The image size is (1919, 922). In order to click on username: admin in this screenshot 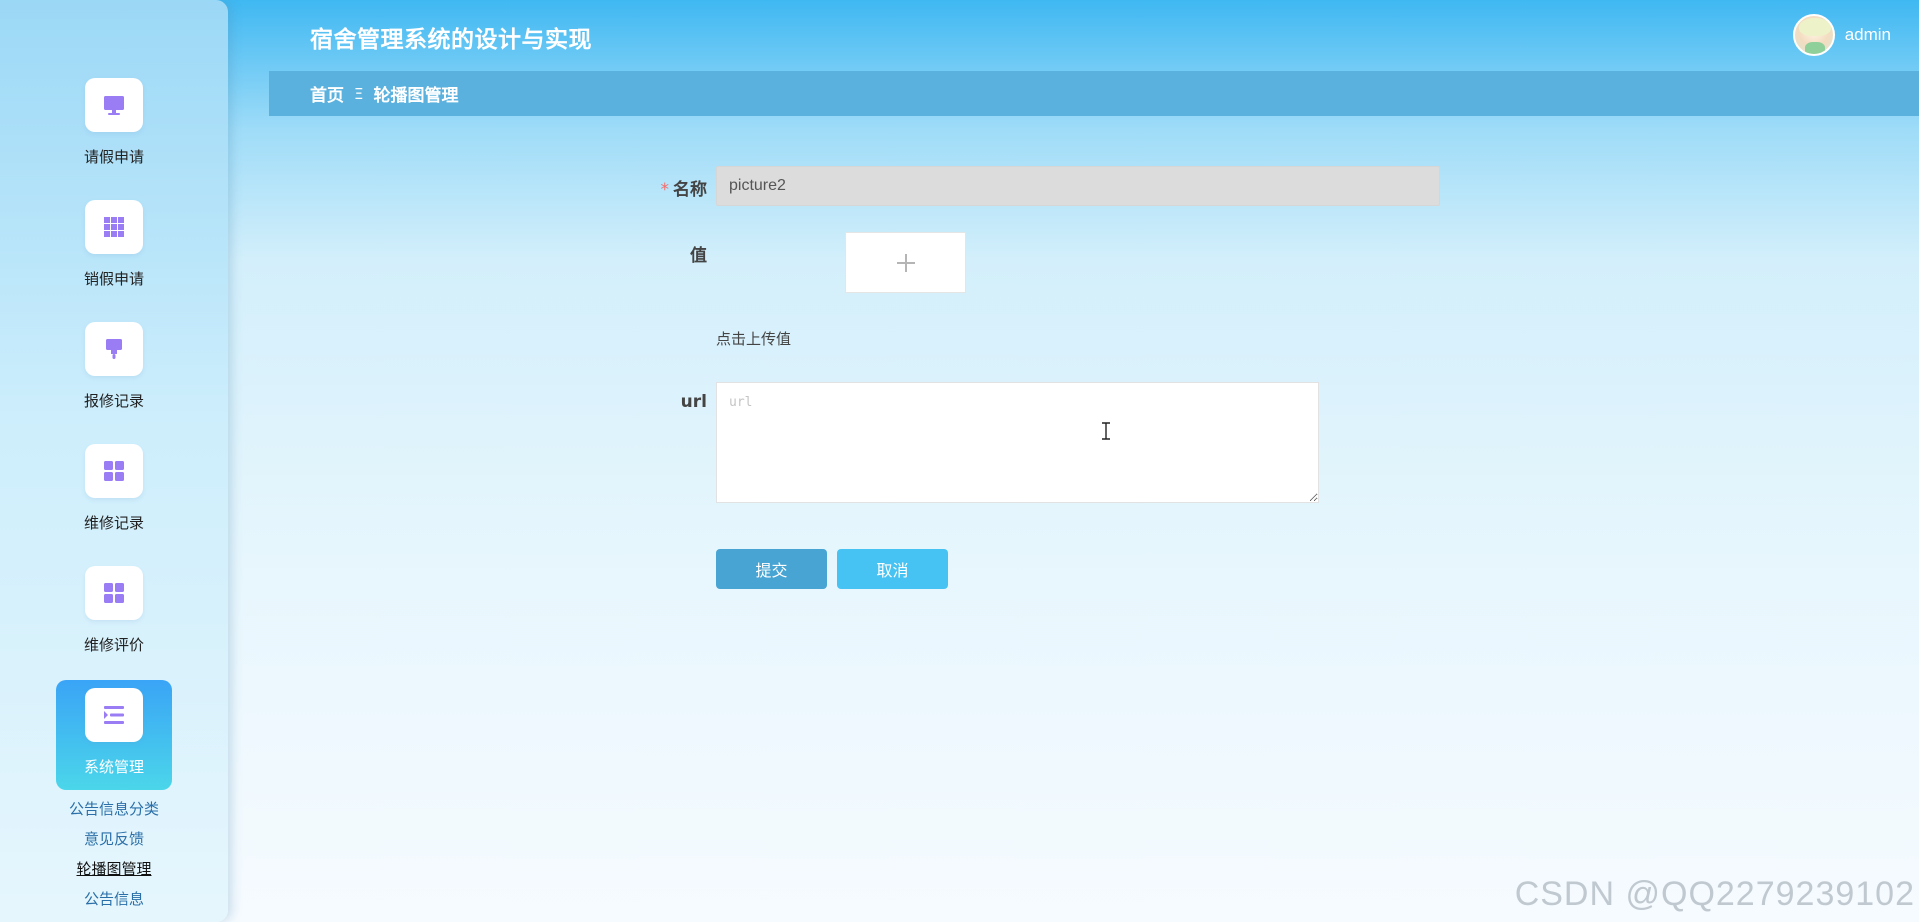, I will do `click(1867, 34)`.